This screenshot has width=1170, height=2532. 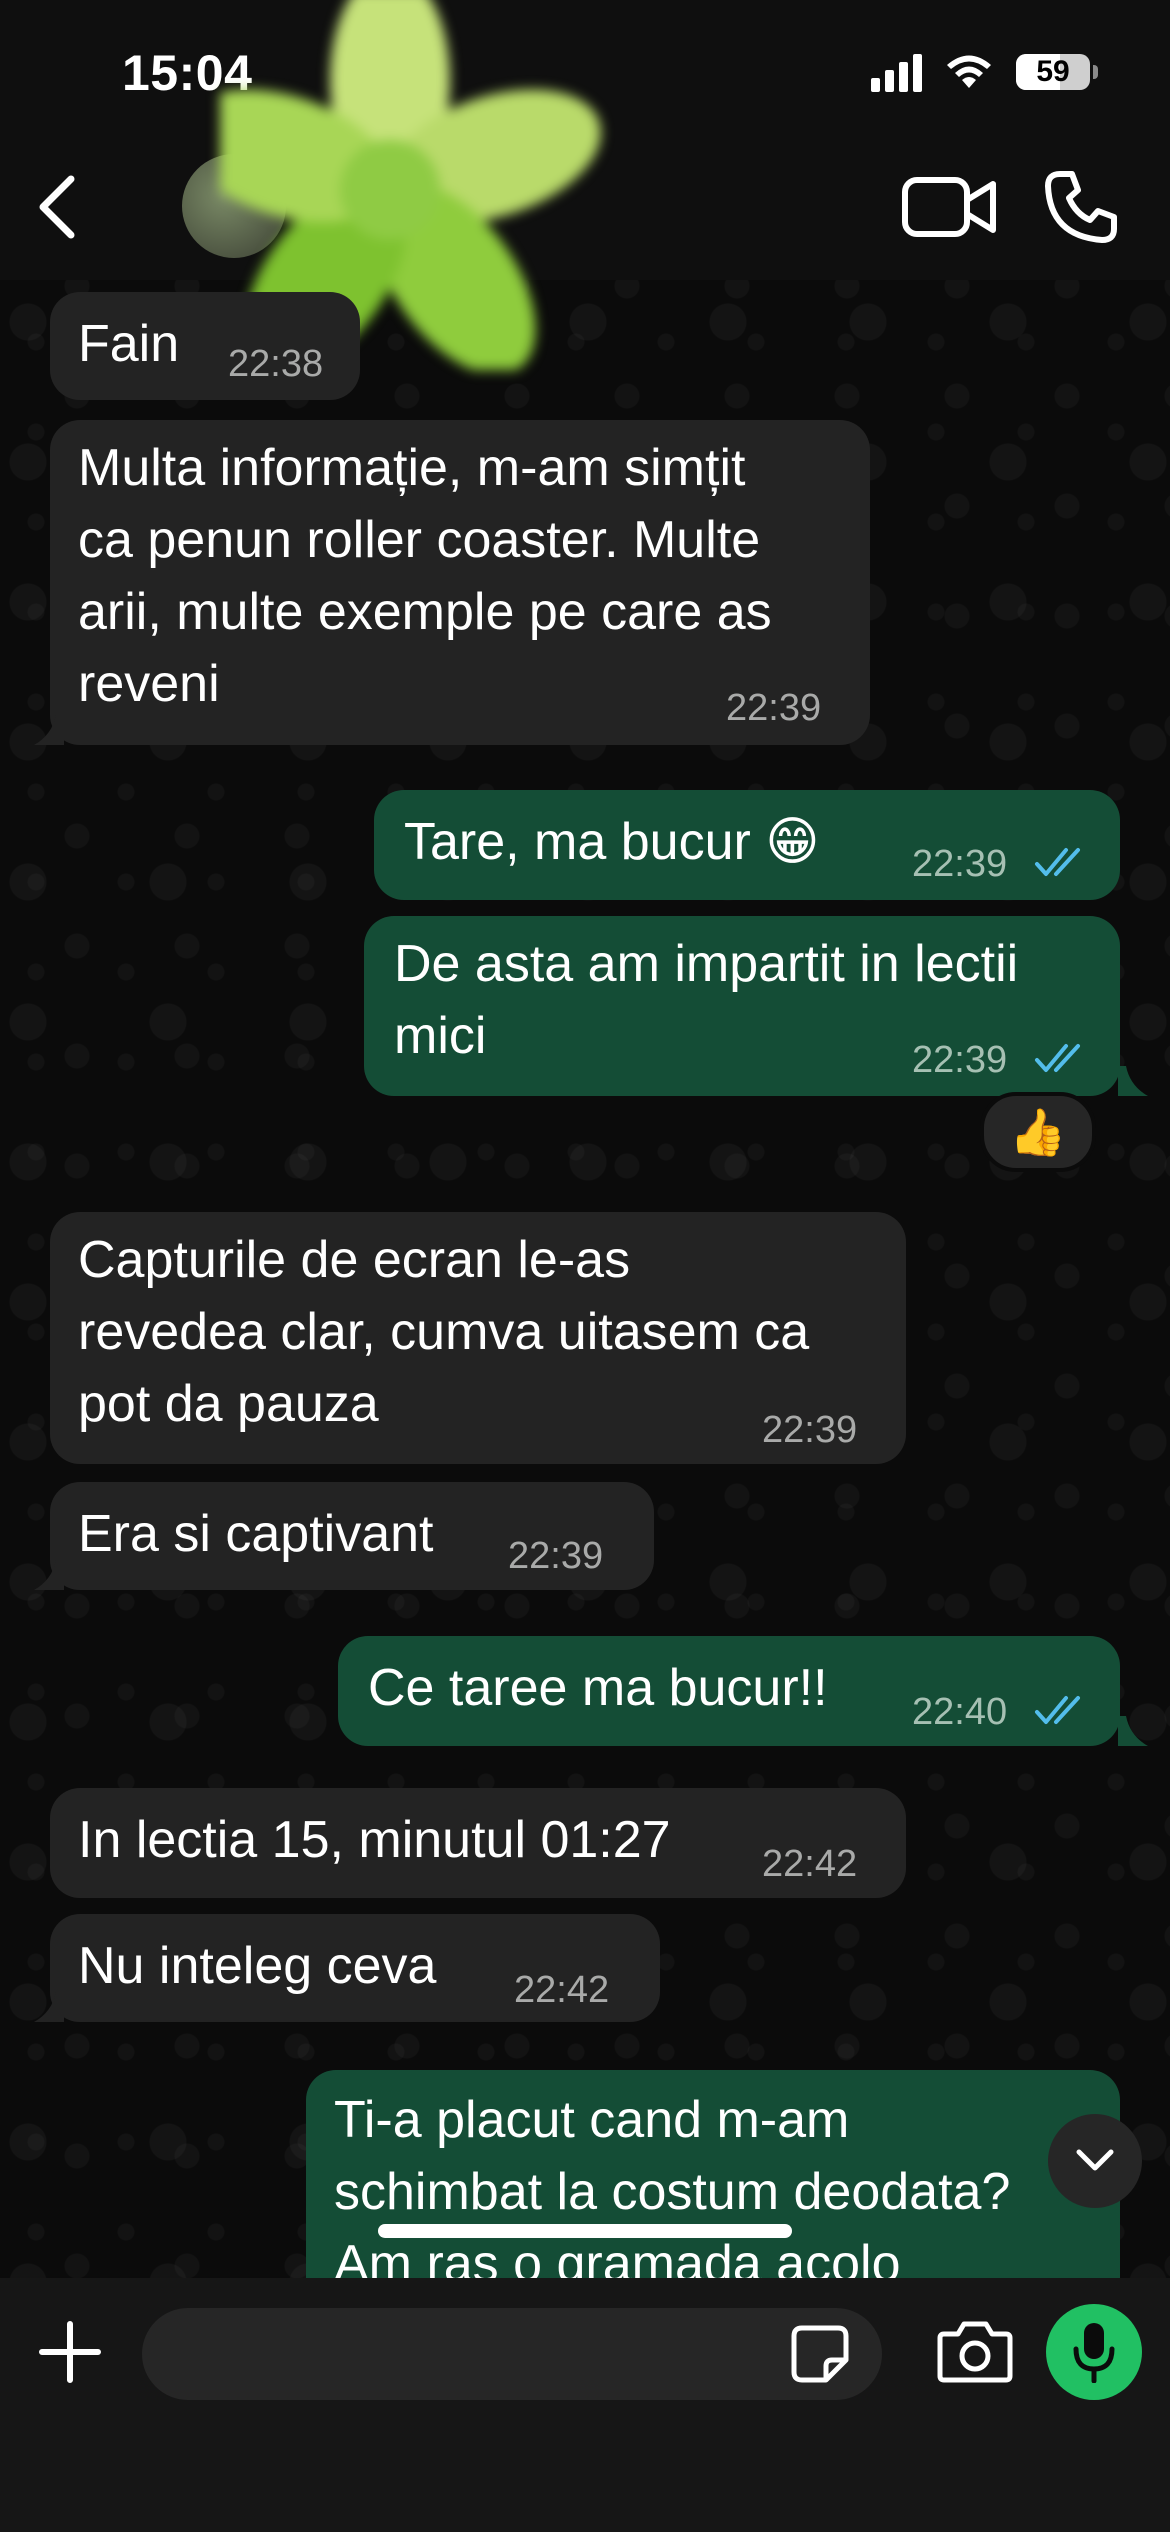 What do you see at coordinates (706, 964) in the screenshot?
I see `message-line: De asta am impartit in lectii` at bounding box center [706, 964].